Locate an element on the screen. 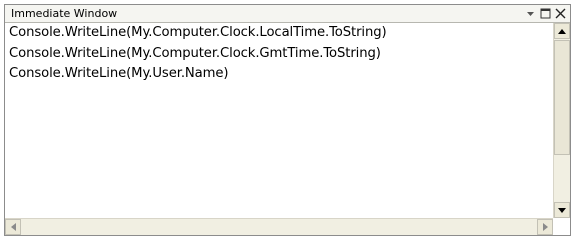 Image resolution: width=577 pixels, height=242 pixels. title-buttons is located at coordinates (547, 13).